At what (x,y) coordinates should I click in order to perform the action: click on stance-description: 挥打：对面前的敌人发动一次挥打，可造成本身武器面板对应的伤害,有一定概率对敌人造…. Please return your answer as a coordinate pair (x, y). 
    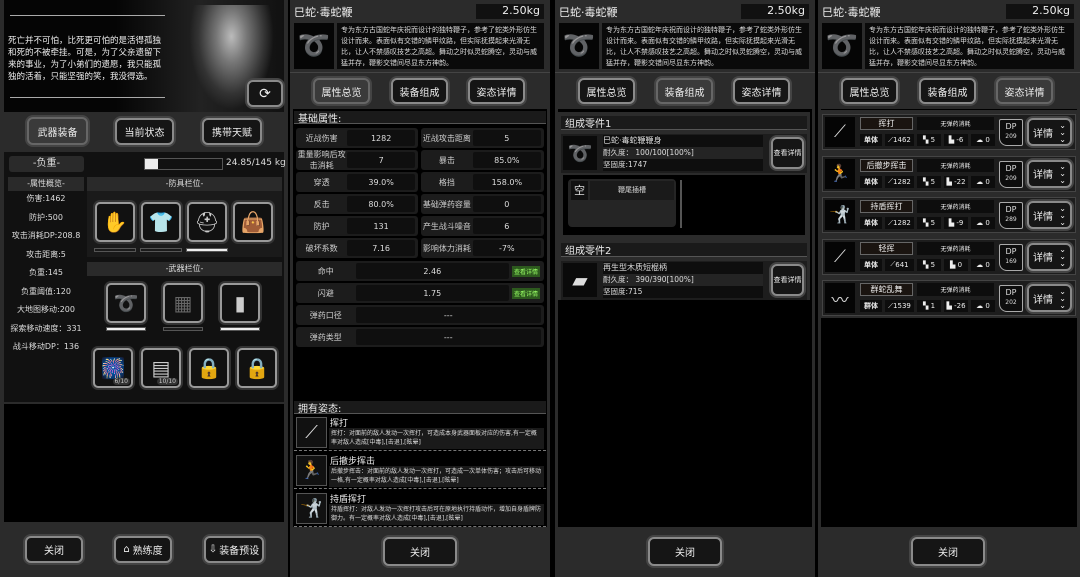
    Looking at the image, I should click on (436, 438).